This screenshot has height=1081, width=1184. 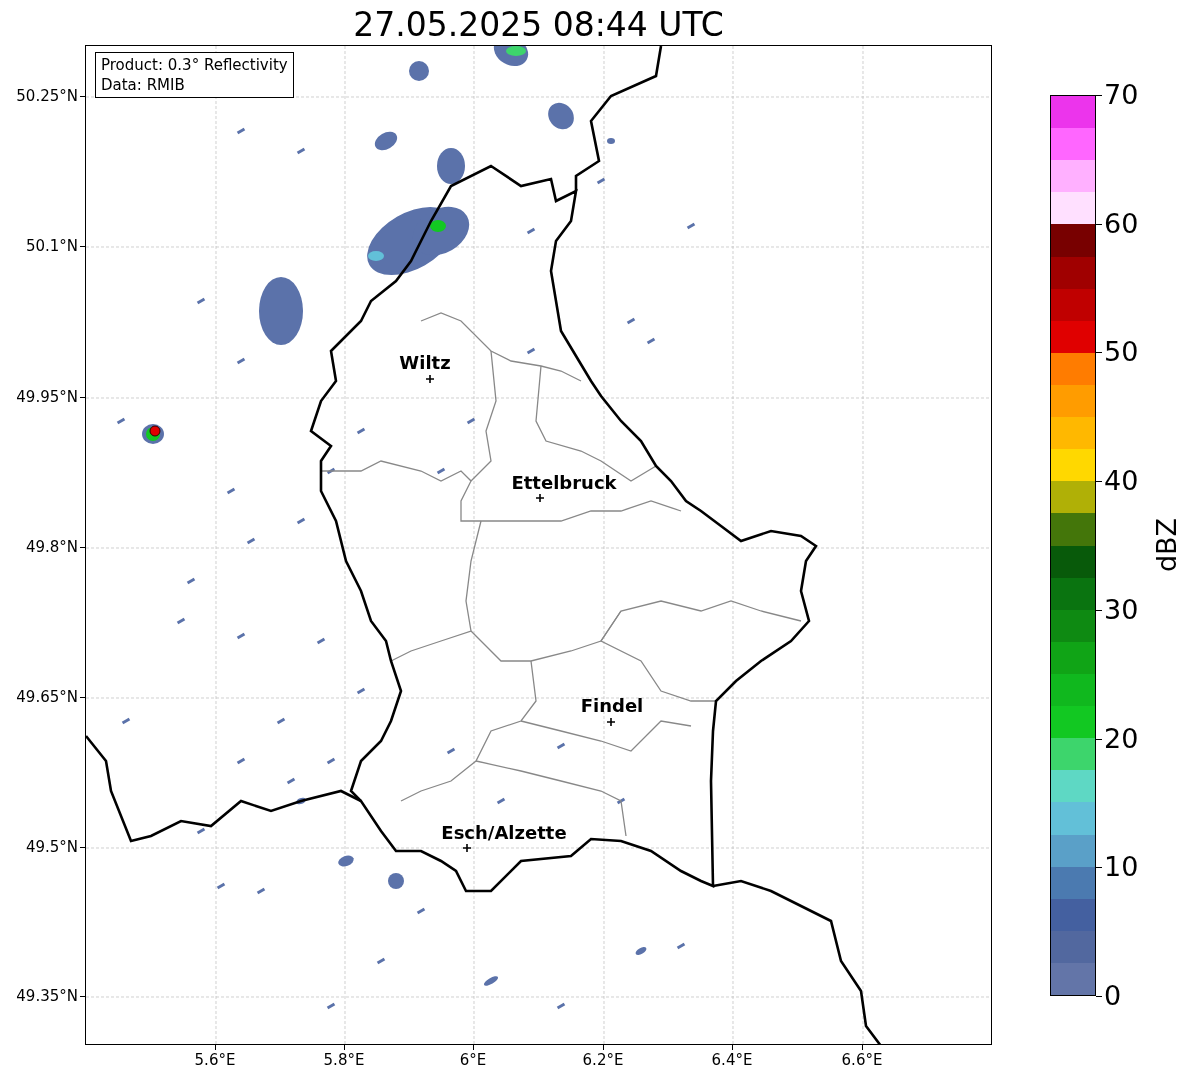 What do you see at coordinates (344, 1060) in the screenshot?
I see `axis-tick-label: 5.8°E` at bounding box center [344, 1060].